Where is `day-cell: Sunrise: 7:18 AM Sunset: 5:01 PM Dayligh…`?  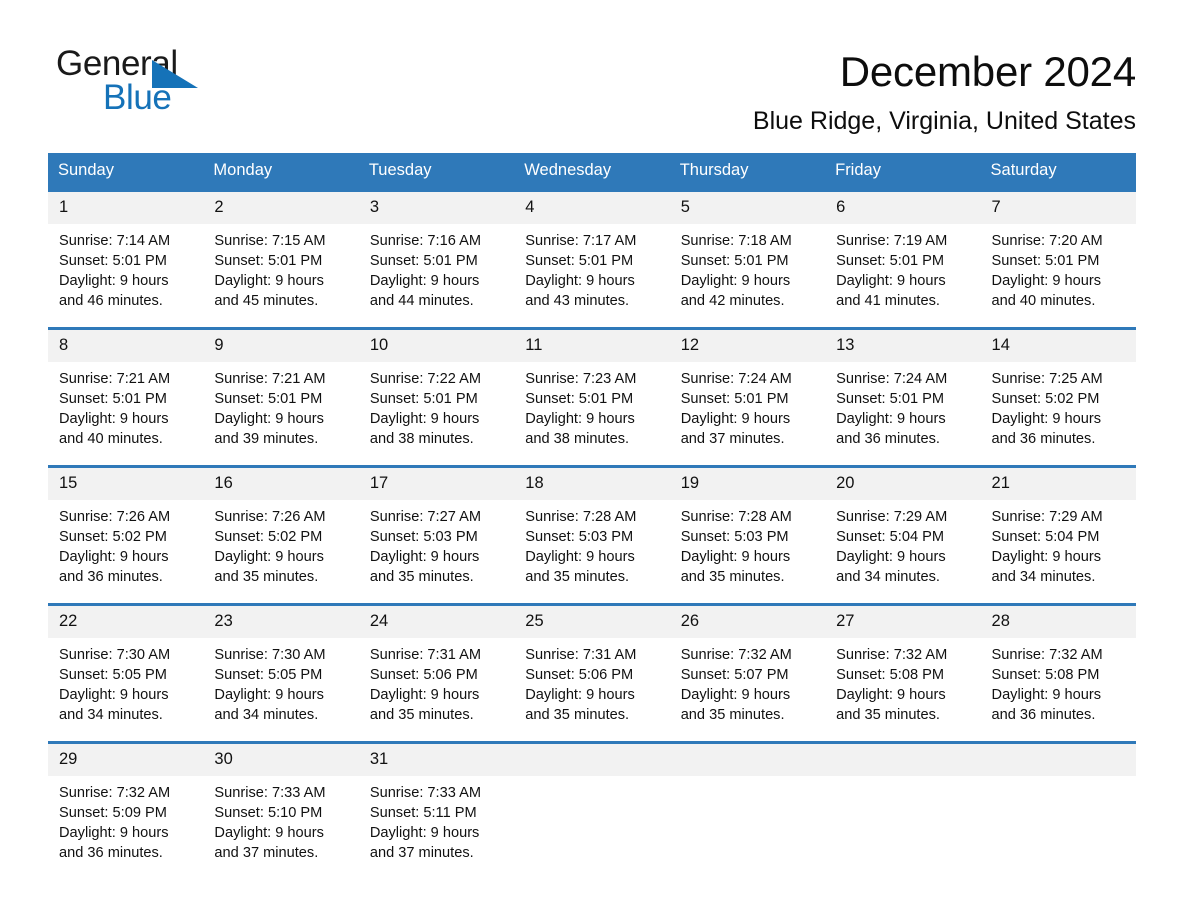
day-cell: Sunrise: 7:18 AM Sunset: 5:01 PM Dayligh… is located at coordinates (747, 275).